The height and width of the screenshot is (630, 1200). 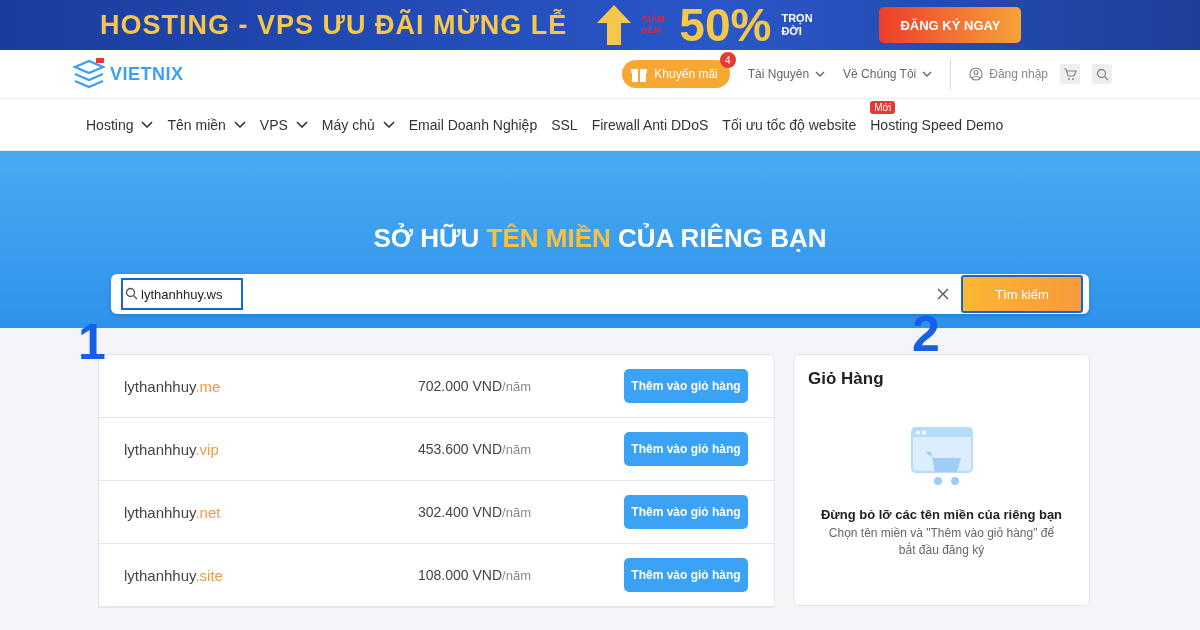 I want to click on login-link: Đăng nhập, so click(x=1008, y=74).